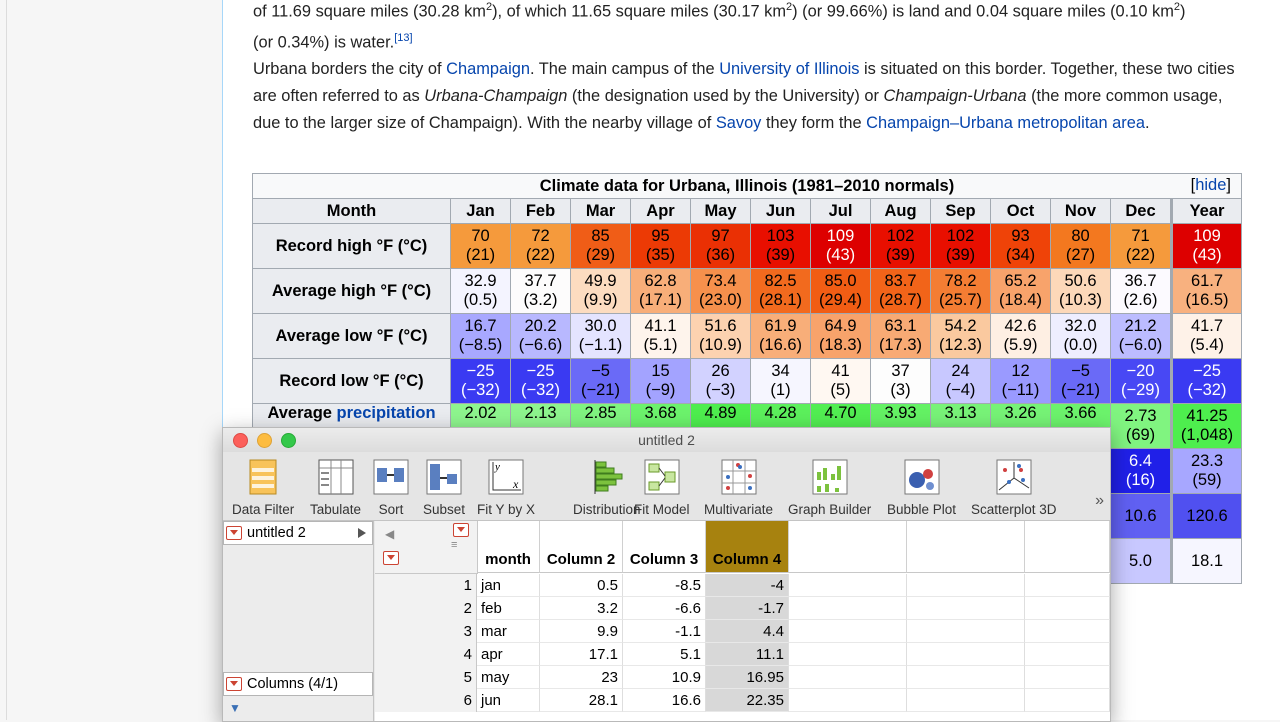 The width and height of the screenshot is (1280, 722). I want to click on table-cell: feb, so click(508, 608).